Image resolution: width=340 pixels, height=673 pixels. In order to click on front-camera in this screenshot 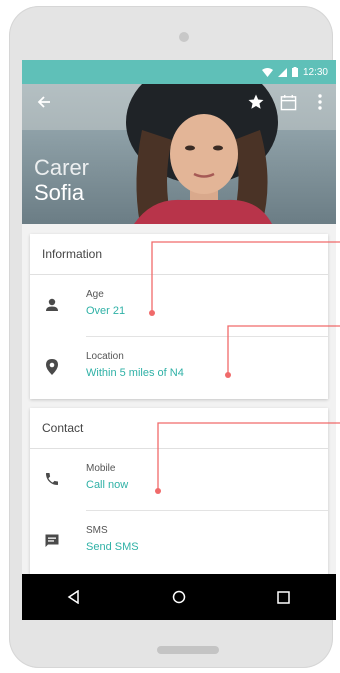, I will do `click(184, 37)`.